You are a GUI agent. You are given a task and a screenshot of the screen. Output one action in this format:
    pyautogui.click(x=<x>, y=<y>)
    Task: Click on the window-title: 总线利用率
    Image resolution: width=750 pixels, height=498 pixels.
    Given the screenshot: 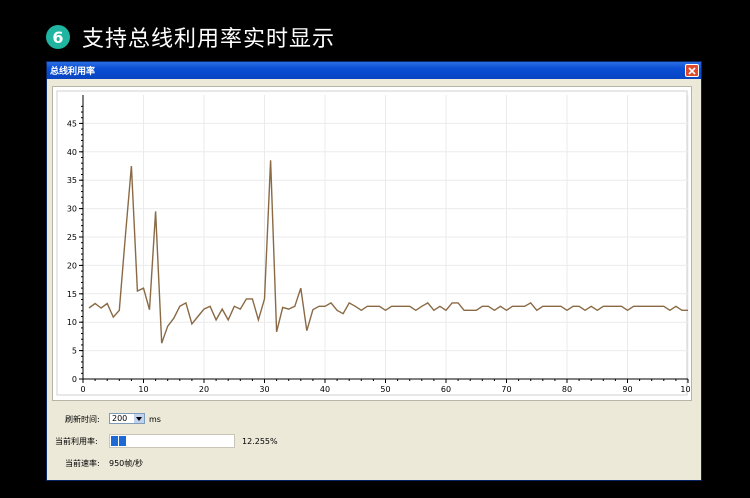 What is the action you would take?
    pyautogui.click(x=73, y=72)
    